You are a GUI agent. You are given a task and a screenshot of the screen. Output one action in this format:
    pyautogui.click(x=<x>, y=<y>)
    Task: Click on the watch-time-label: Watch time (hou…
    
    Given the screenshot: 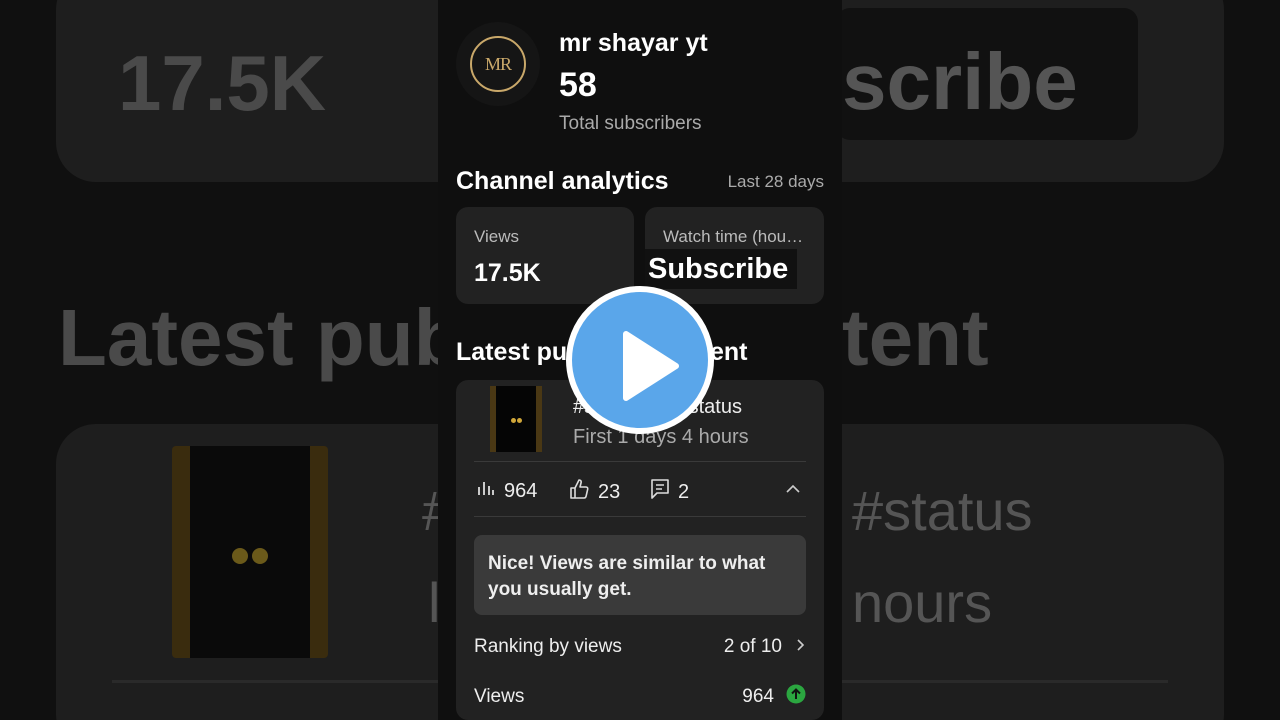 What is the action you would take?
    pyautogui.click(x=733, y=236)
    